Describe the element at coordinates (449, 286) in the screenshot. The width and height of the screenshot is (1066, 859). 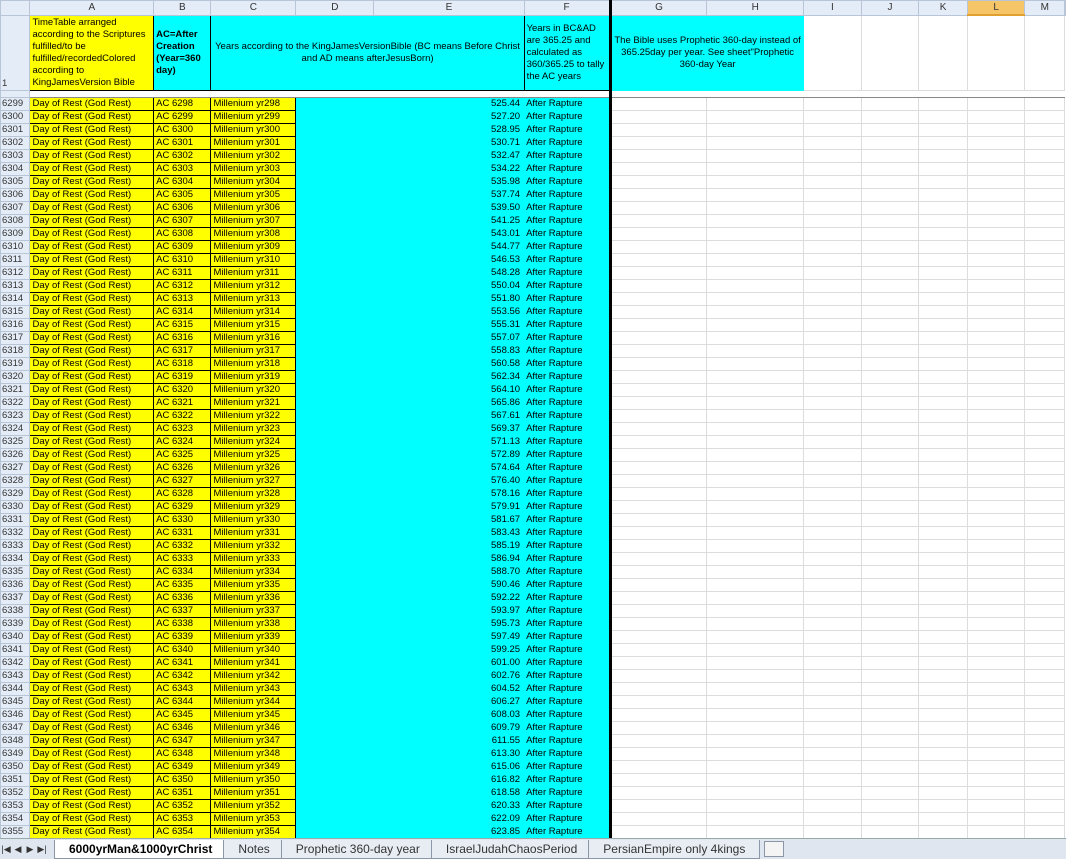
I see `cell-e: 550.04` at that location.